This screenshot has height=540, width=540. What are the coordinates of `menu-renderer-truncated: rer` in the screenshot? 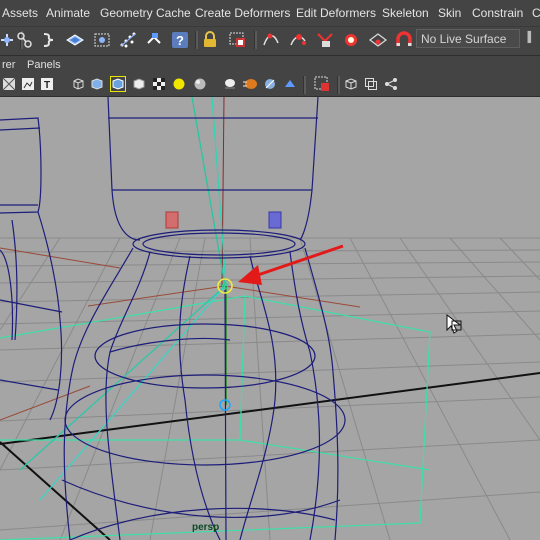 It's located at (8, 65).